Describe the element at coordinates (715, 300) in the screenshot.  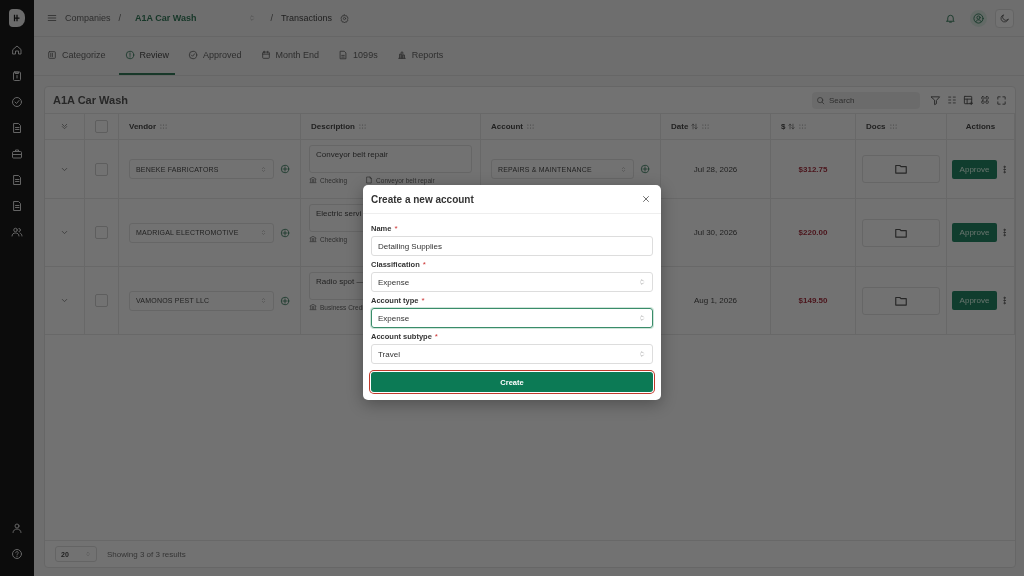
I see `date-cell: Aug 1, 2026` at that location.